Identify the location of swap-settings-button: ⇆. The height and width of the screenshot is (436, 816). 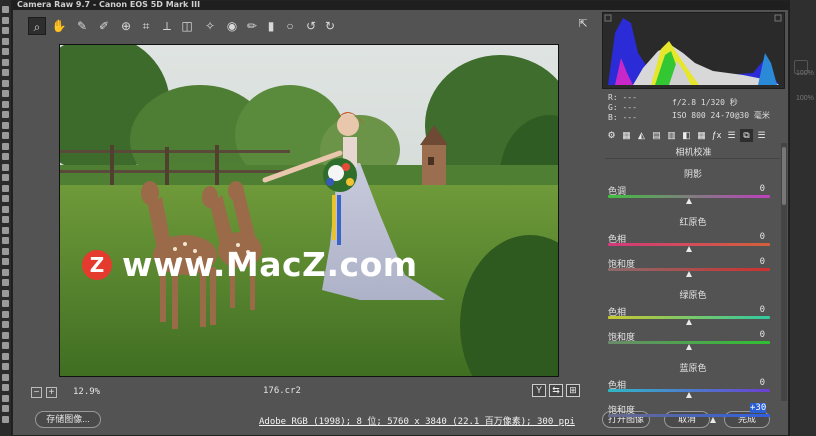
(556, 390).